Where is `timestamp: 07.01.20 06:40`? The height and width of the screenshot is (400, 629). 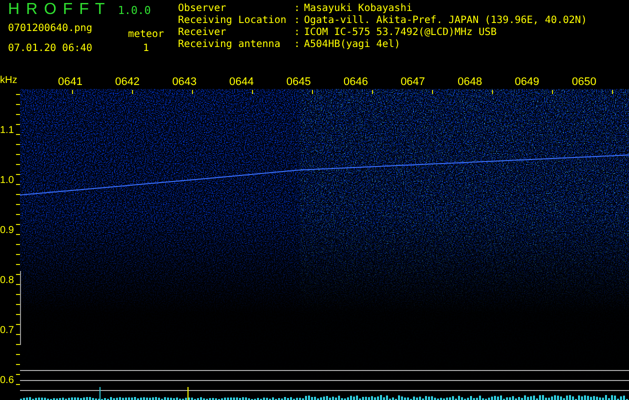 timestamp: 07.01.20 06:40 is located at coordinates (51, 49).